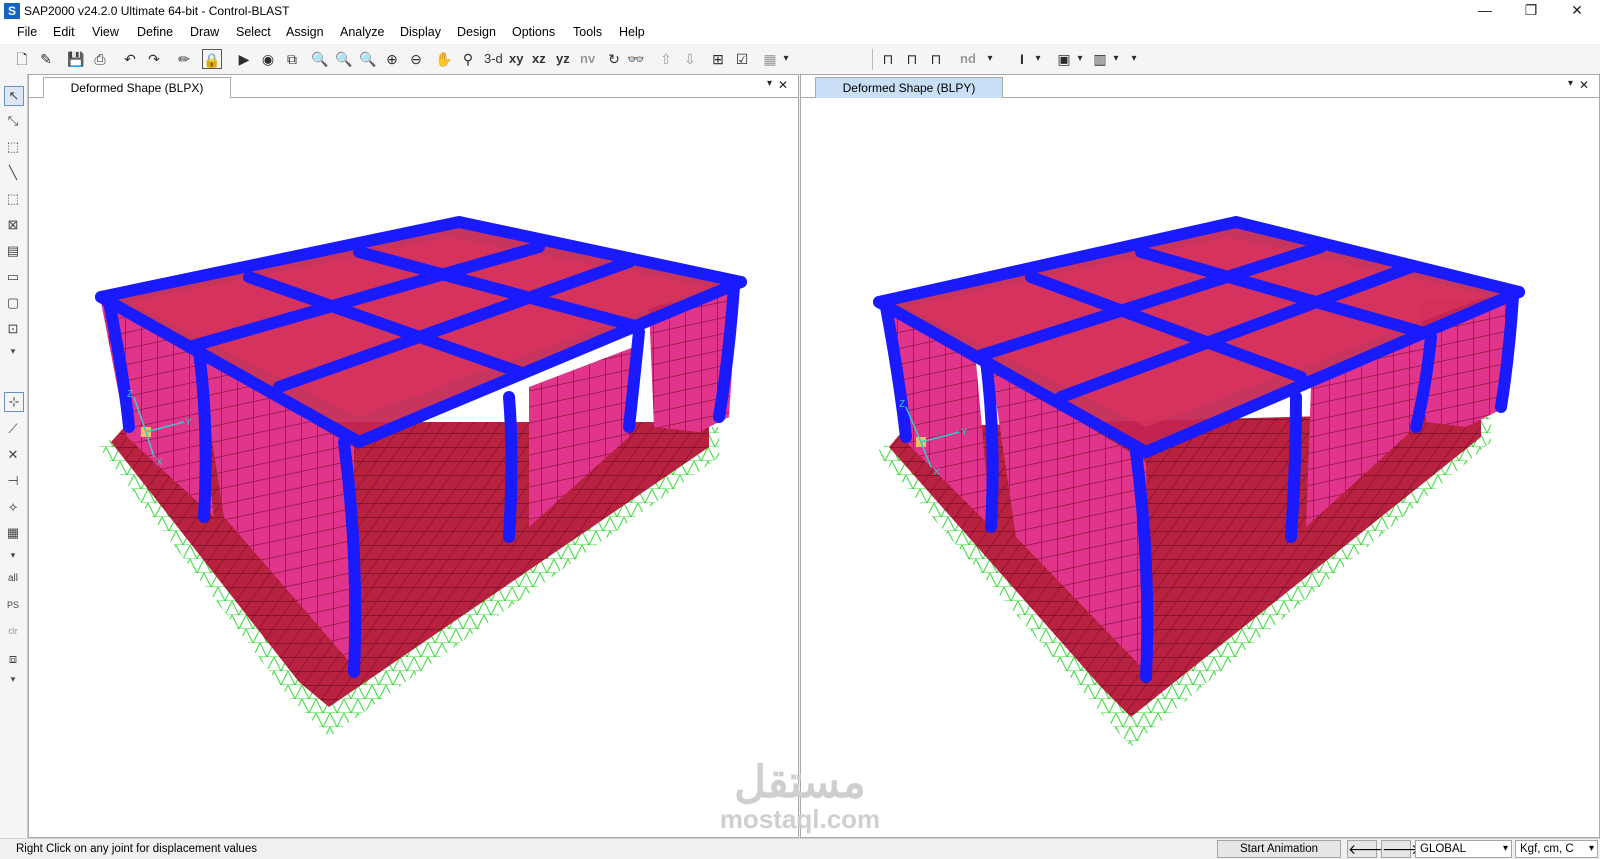 The width and height of the screenshot is (1600, 859). What do you see at coordinates (516, 58) in the screenshot?
I see `view-xy-button: xy` at bounding box center [516, 58].